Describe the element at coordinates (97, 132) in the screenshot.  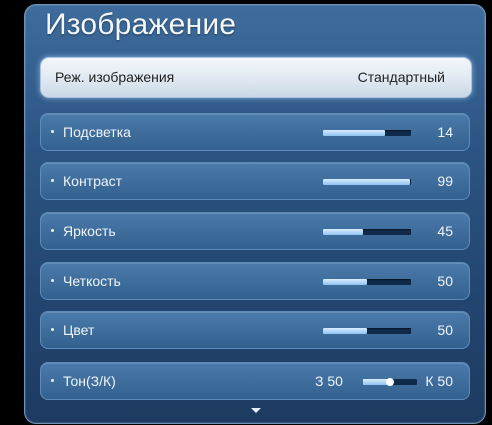
I see `setting-label: Подсветка` at that location.